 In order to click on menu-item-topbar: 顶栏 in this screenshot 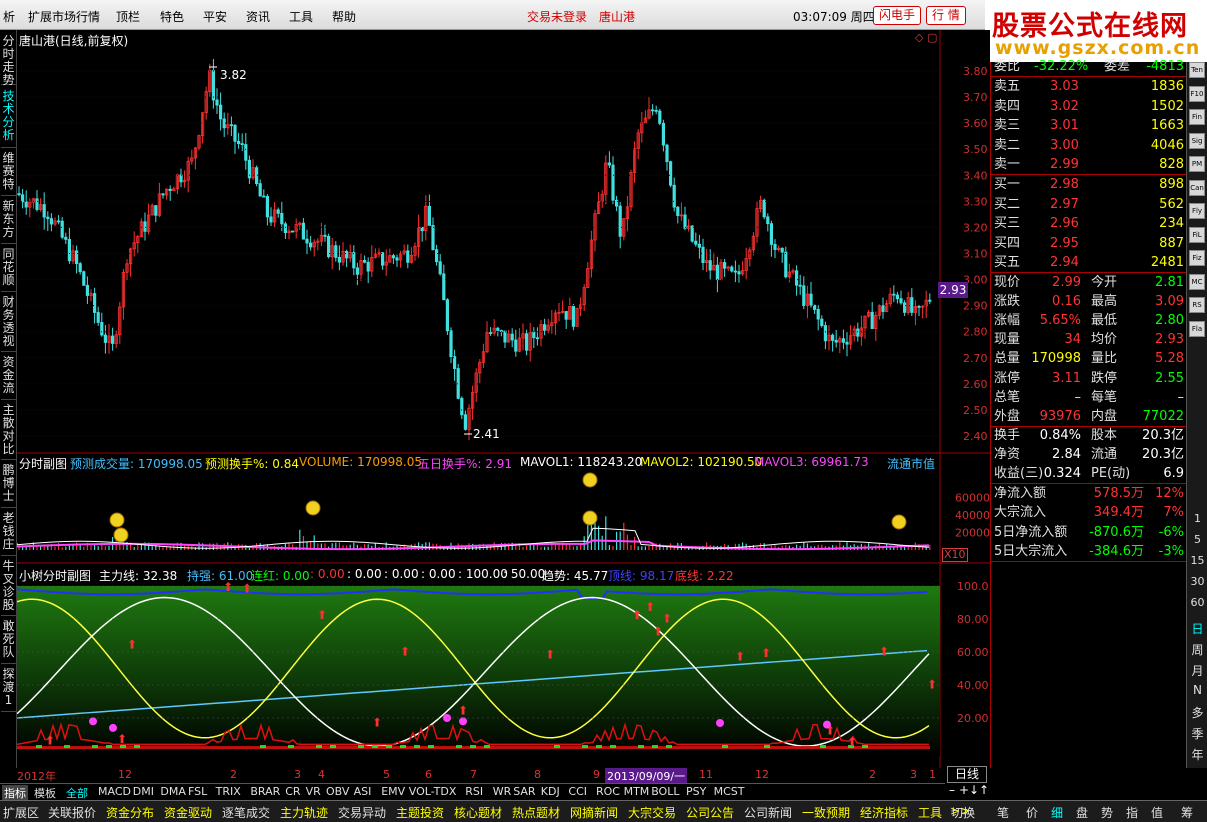, I will do `click(128, 16)`.